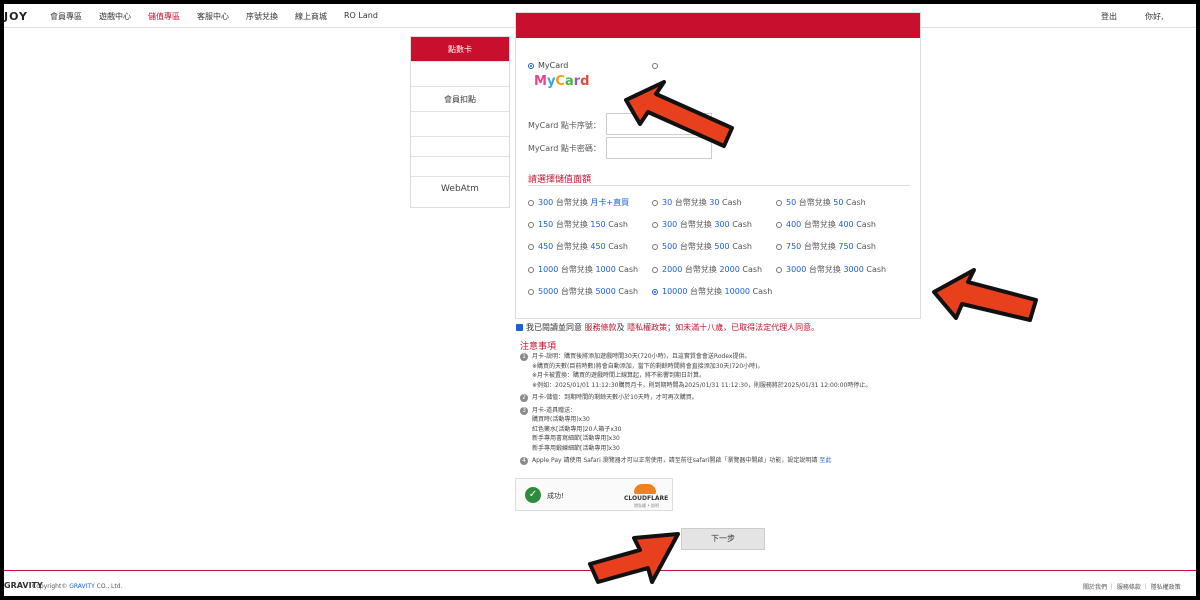  What do you see at coordinates (577, 429) in the screenshot?
I see `note-line: 紅色藥水[活動專用]20人箱子x30` at bounding box center [577, 429].